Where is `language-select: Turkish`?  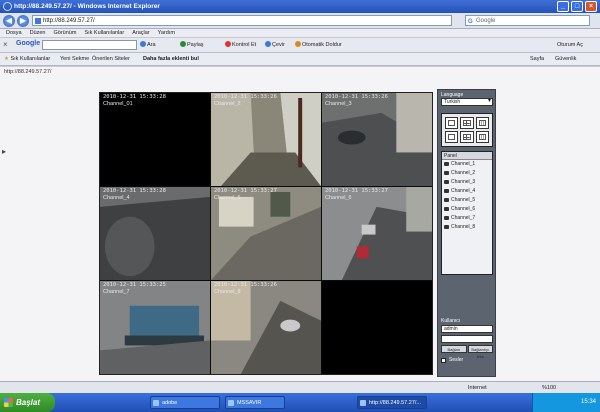
language-select: Turkish is located at coordinates (467, 102).